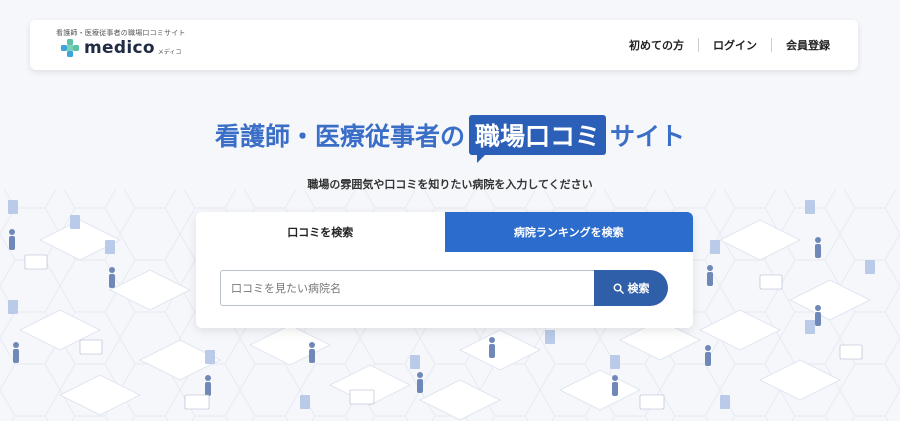 Image resolution: width=900 pixels, height=421 pixels. What do you see at coordinates (638, 288) in the screenshot?
I see `search-button-label: 検索` at bounding box center [638, 288].